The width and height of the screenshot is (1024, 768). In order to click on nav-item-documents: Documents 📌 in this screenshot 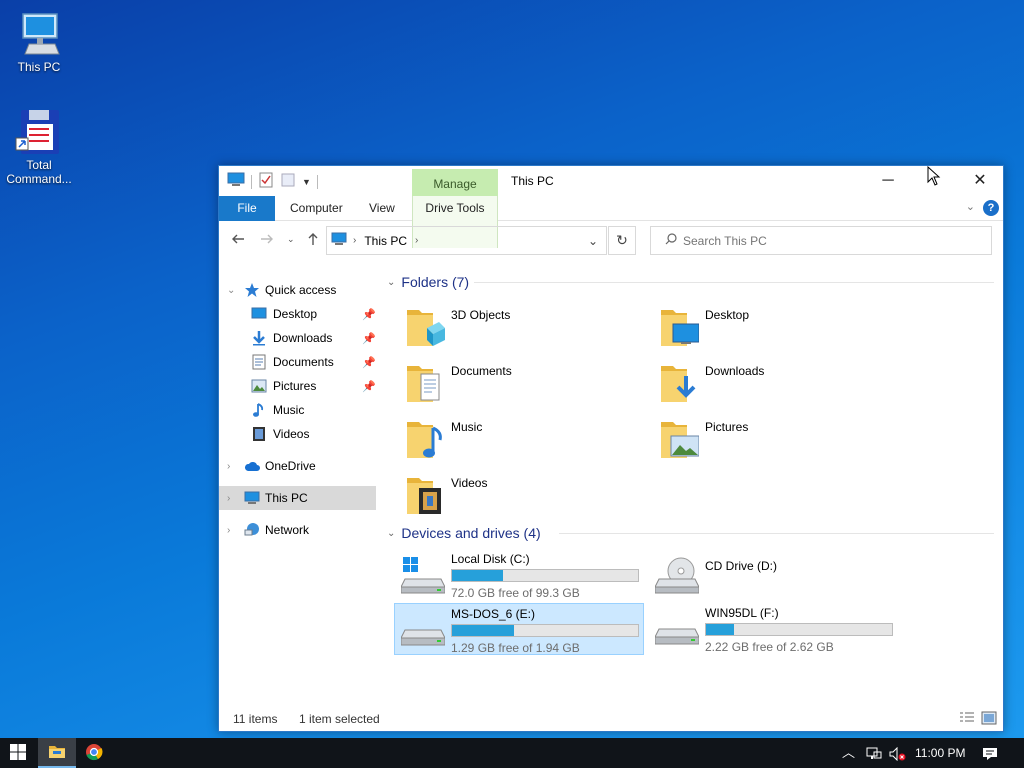, I will do `click(297, 362)`.